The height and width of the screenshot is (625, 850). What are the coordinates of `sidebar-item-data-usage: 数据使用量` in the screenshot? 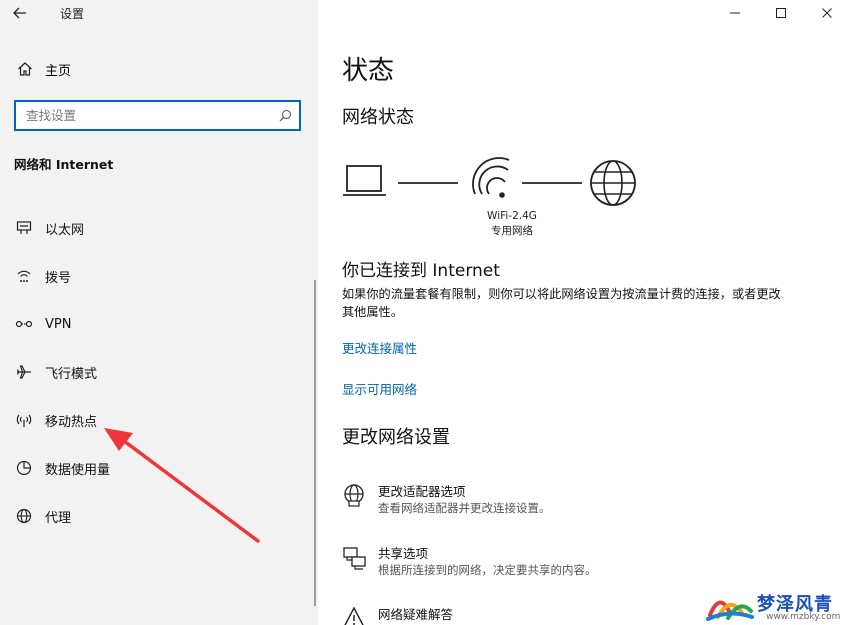 It's located at (159, 468).